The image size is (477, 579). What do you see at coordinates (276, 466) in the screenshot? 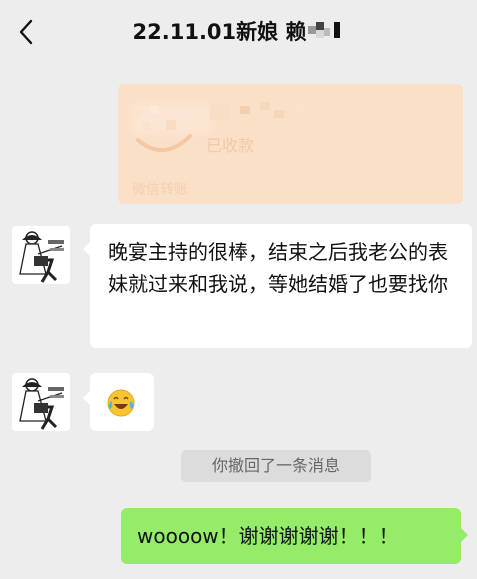
I see `recalled-notice: 你撤回了一条消息` at bounding box center [276, 466].